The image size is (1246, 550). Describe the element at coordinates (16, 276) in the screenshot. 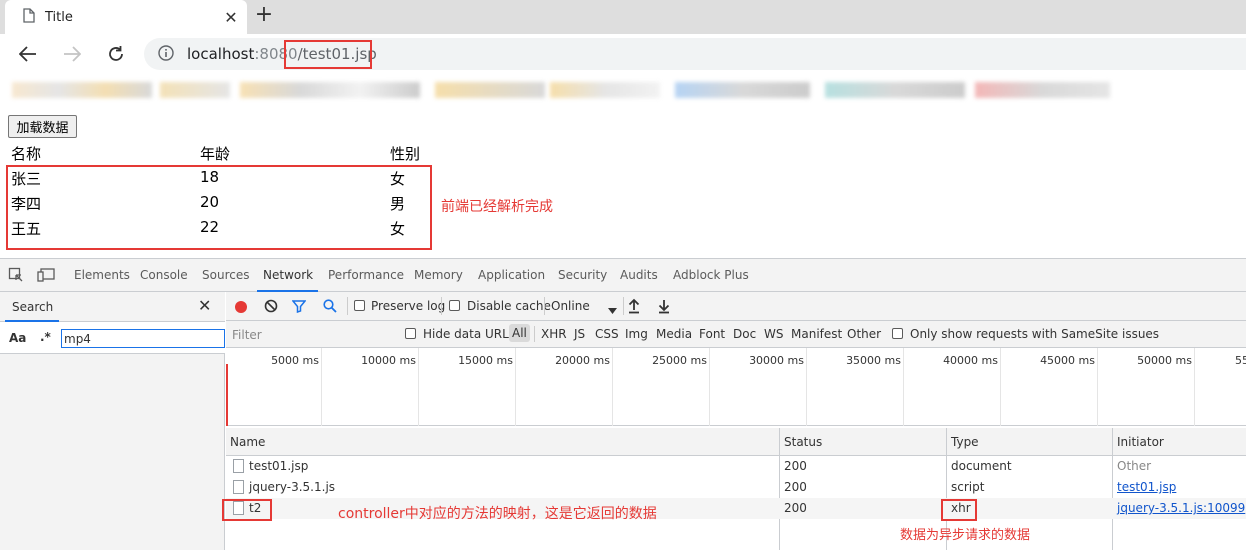

I see `inspect-element-icon` at that location.